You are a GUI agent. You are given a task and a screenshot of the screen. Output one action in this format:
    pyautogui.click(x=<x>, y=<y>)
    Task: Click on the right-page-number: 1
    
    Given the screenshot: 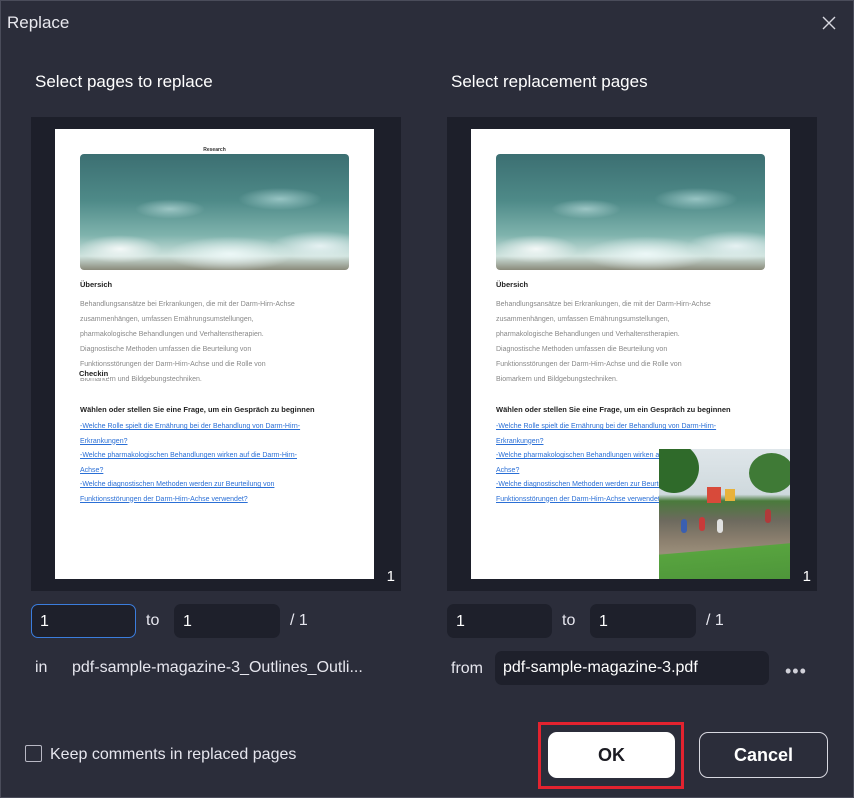 What is the action you would take?
    pyautogui.click(x=806, y=576)
    